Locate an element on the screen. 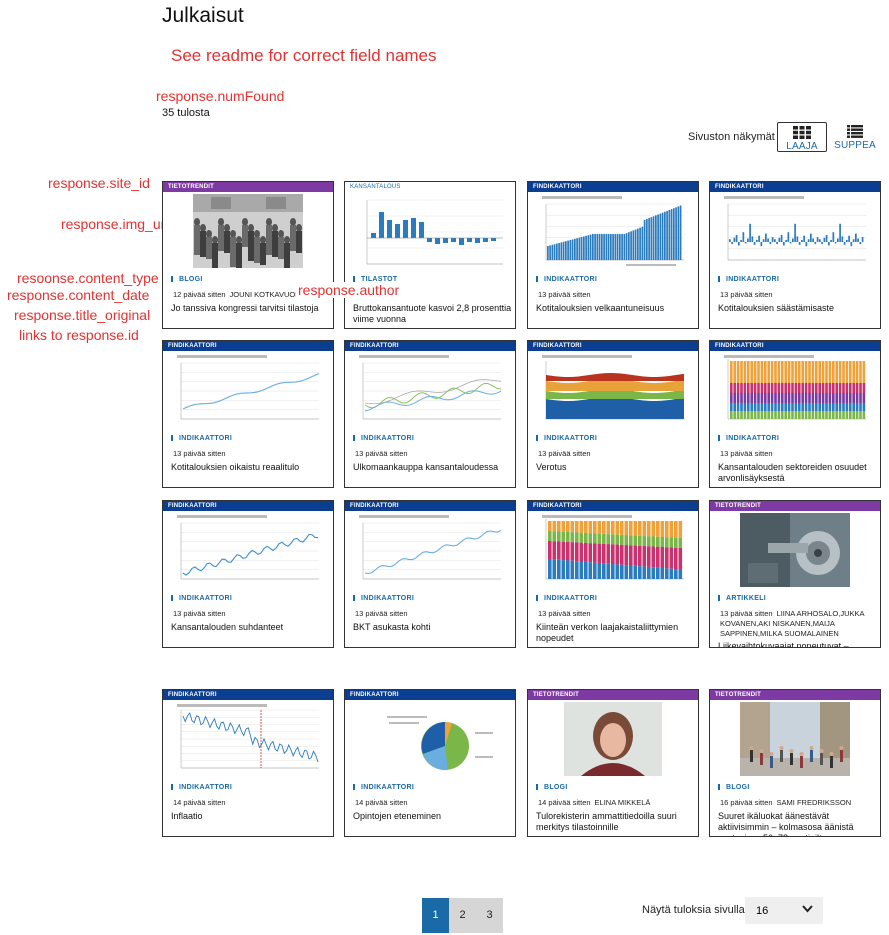  view-suppea-button: SUPPEA is located at coordinates (855, 137).